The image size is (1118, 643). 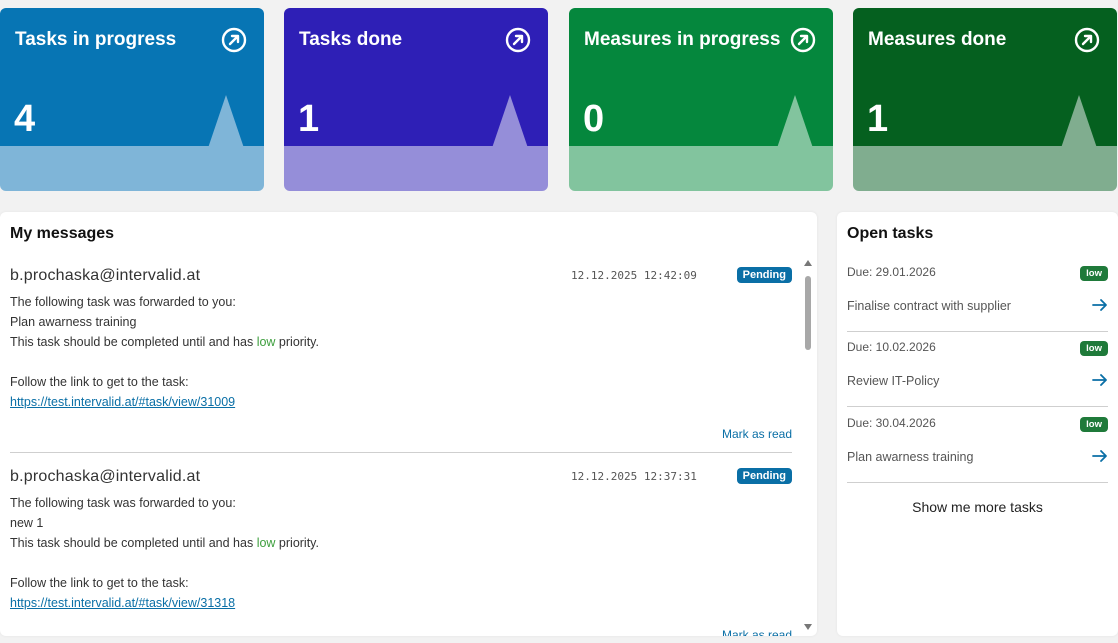 What do you see at coordinates (634, 476) in the screenshot?
I see `message-timestamp: 12.12.2025 12:37:31` at bounding box center [634, 476].